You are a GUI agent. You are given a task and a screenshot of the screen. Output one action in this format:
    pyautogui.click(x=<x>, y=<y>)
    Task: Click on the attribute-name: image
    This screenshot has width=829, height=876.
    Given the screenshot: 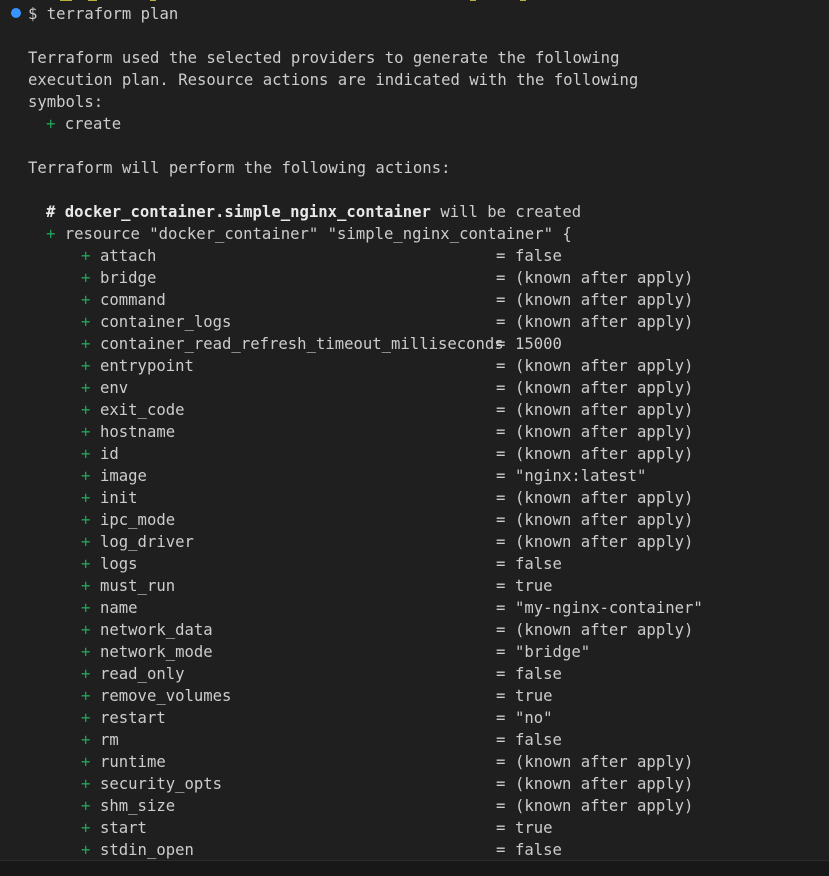 What is the action you would take?
    pyautogui.click(x=123, y=476)
    